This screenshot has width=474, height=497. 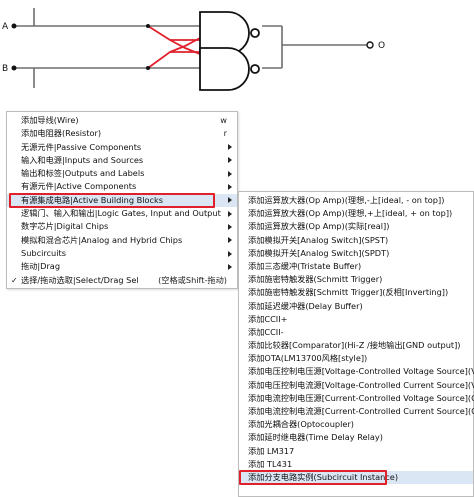 What do you see at coordinates (301, 424) in the screenshot?
I see `submenu-item-label: 添加光耦合器(Optocoupler)` at bounding box center [301, 424].